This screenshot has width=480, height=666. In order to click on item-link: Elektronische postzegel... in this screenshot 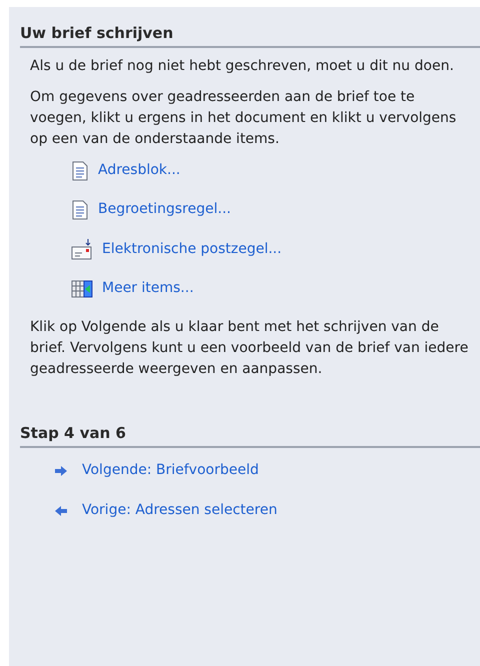, I will do `click(192, 249)`.